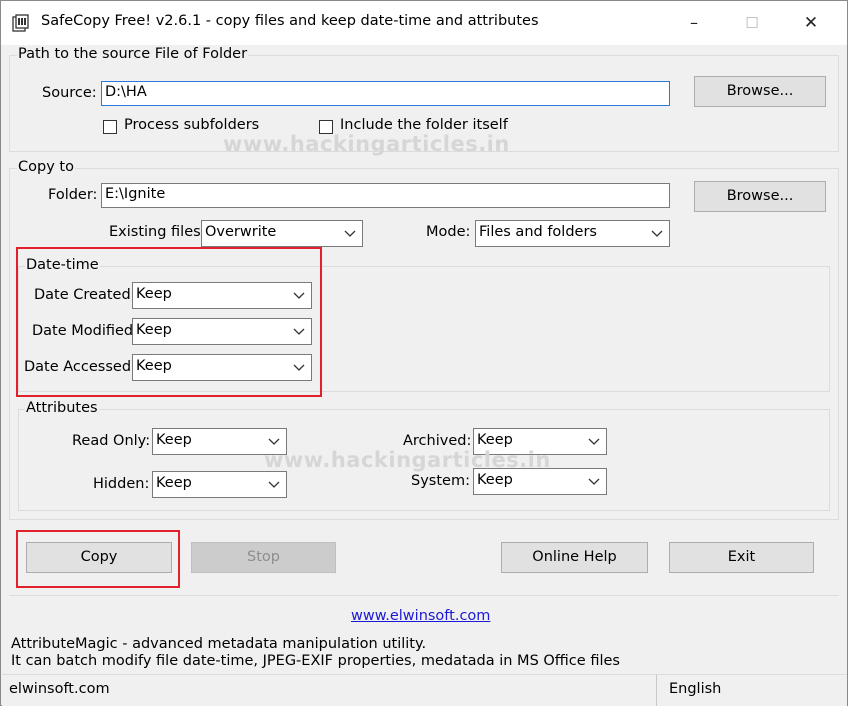  What do you see at coordinates (574, 557) in the screenshot?
I see `online-help-button: Online Help` at bounding box center [574, 557].